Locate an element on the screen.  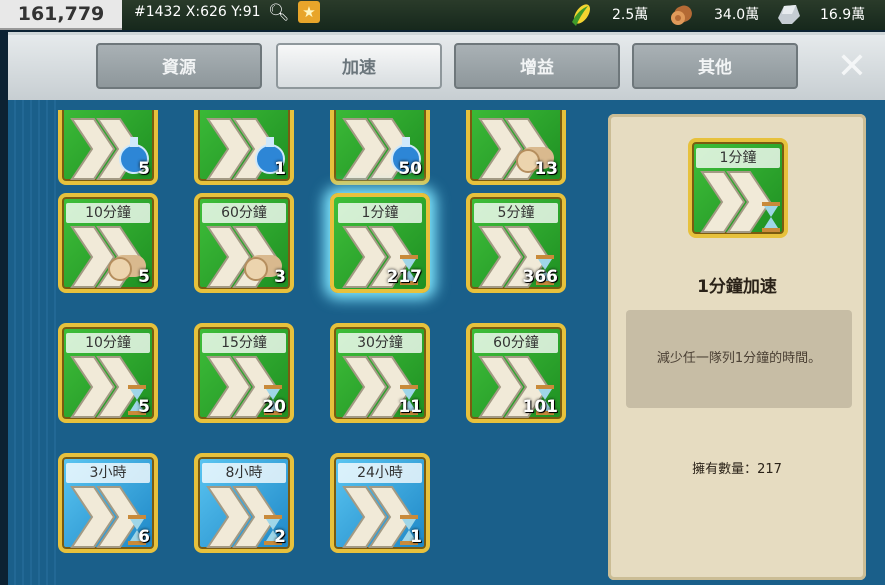
speedup-item: 30分鐘 11 is located at coordinates (380, 373).